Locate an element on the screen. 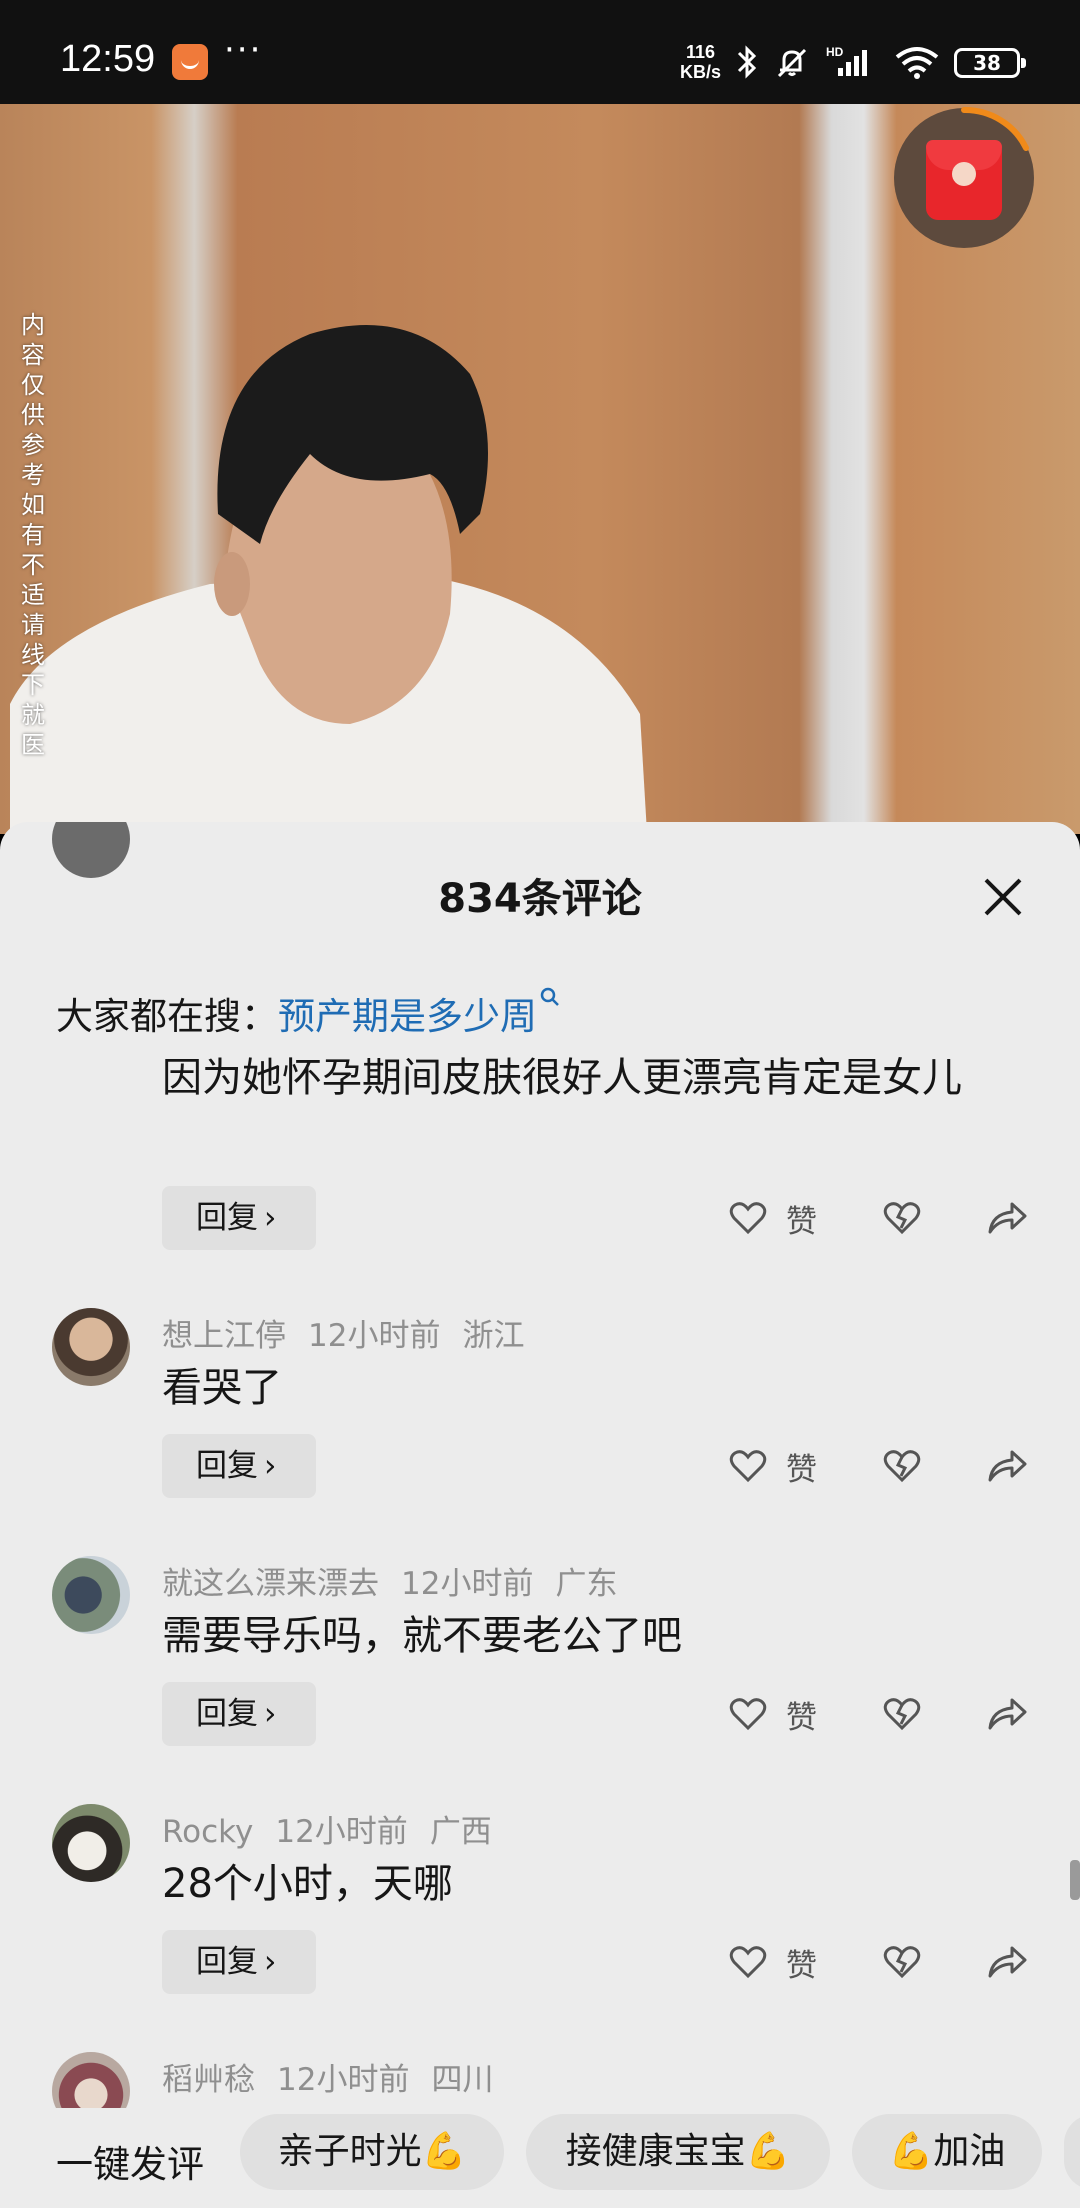 This screenshot has height=2208, width=1080. bluetooth-icon is located at coordinates (747, 62).